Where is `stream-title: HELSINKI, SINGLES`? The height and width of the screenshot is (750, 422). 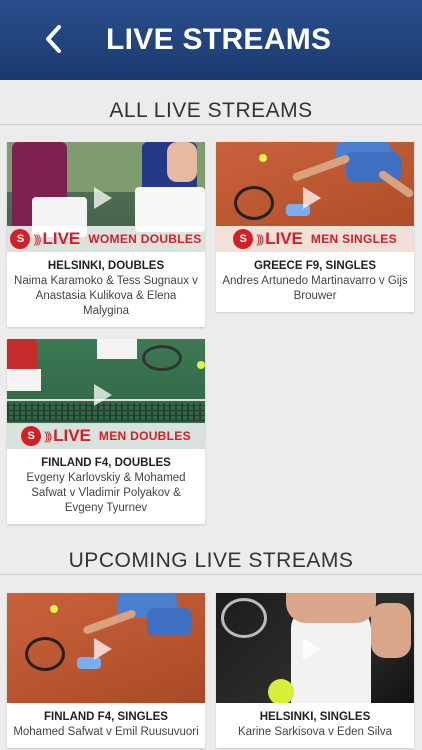
stream-title: HELSINKI, SINGLES is located at coordinates (315, 717).